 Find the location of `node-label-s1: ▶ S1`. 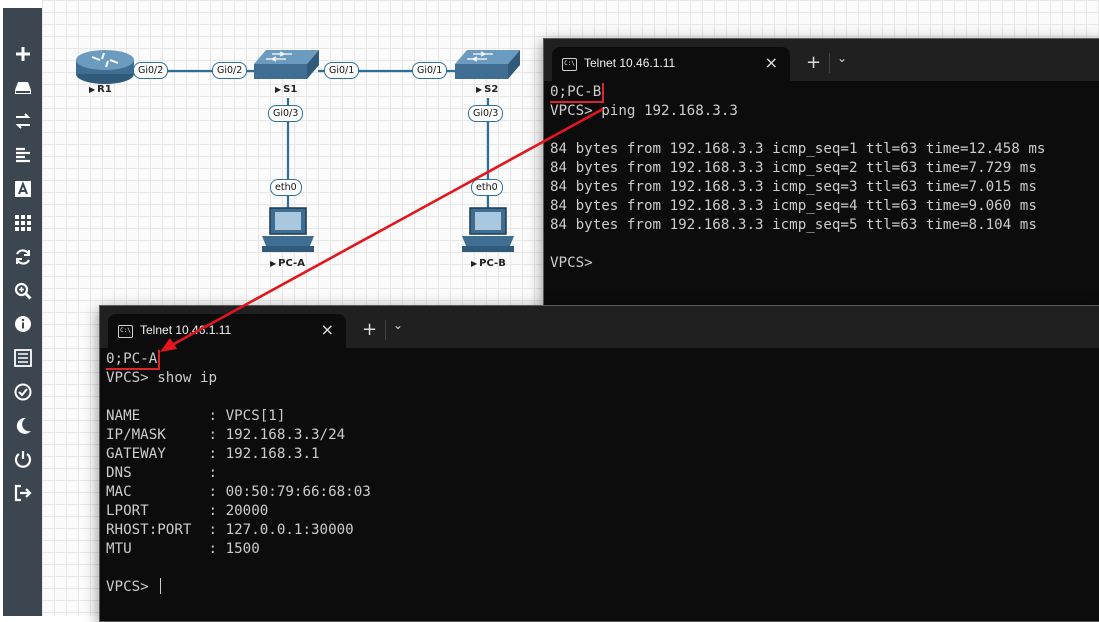

node-label-s1: ▶ S1 is located at coordinates (286, 89).